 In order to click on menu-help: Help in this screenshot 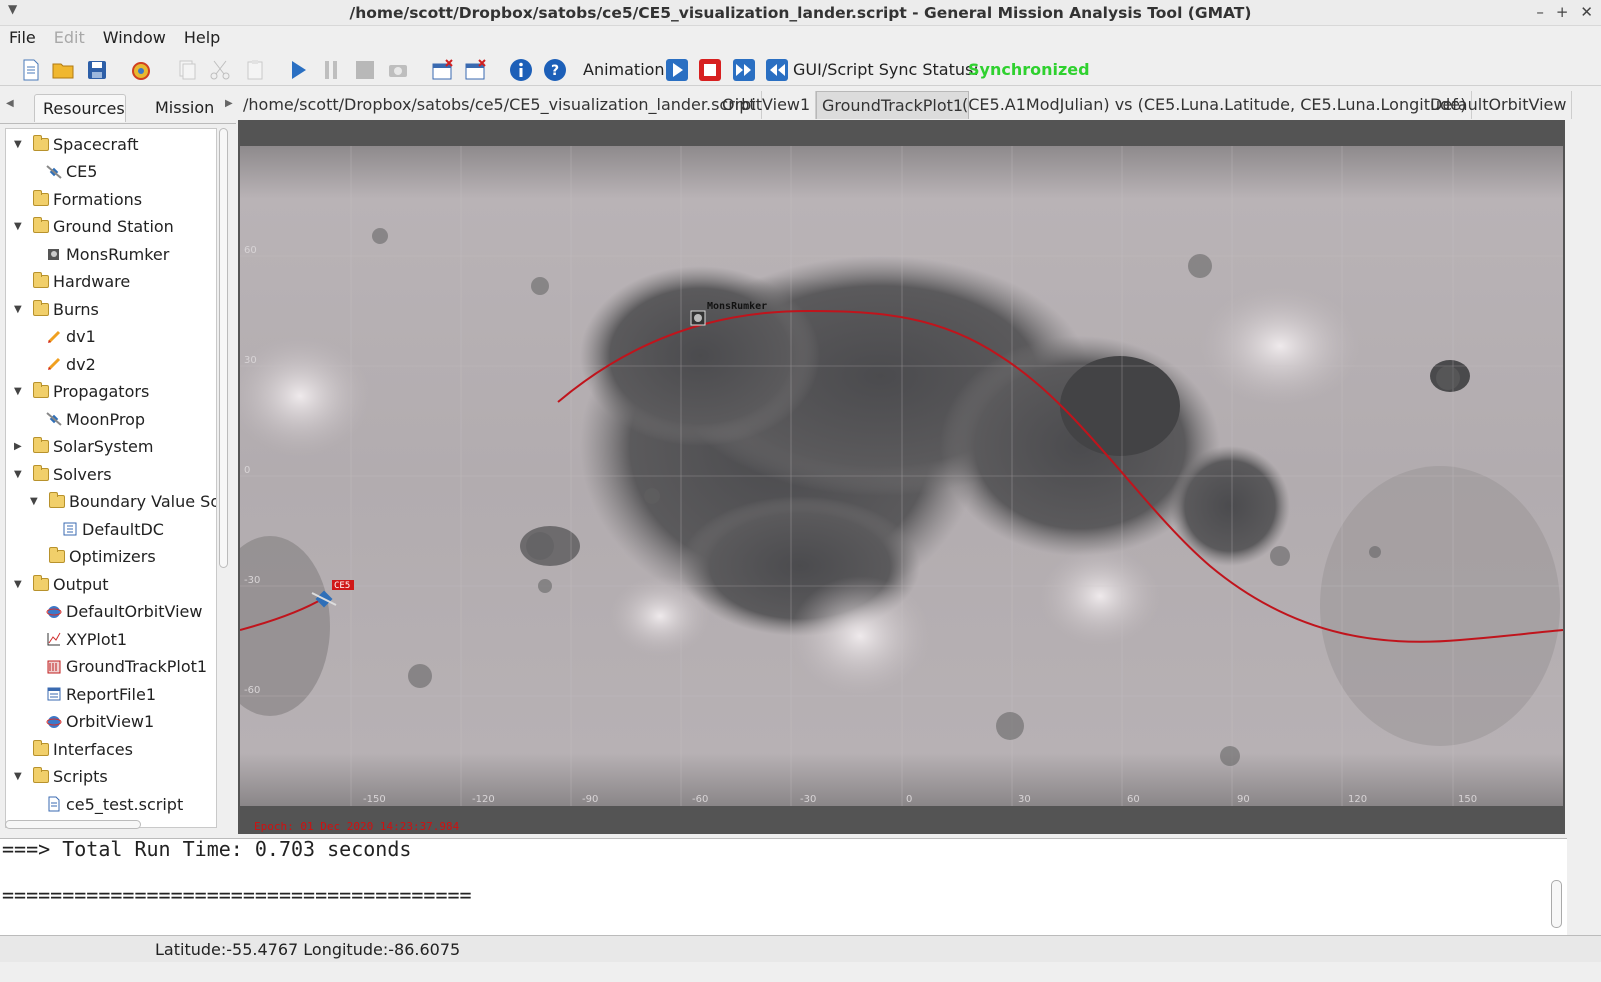, I will do `click(202, 39)`.